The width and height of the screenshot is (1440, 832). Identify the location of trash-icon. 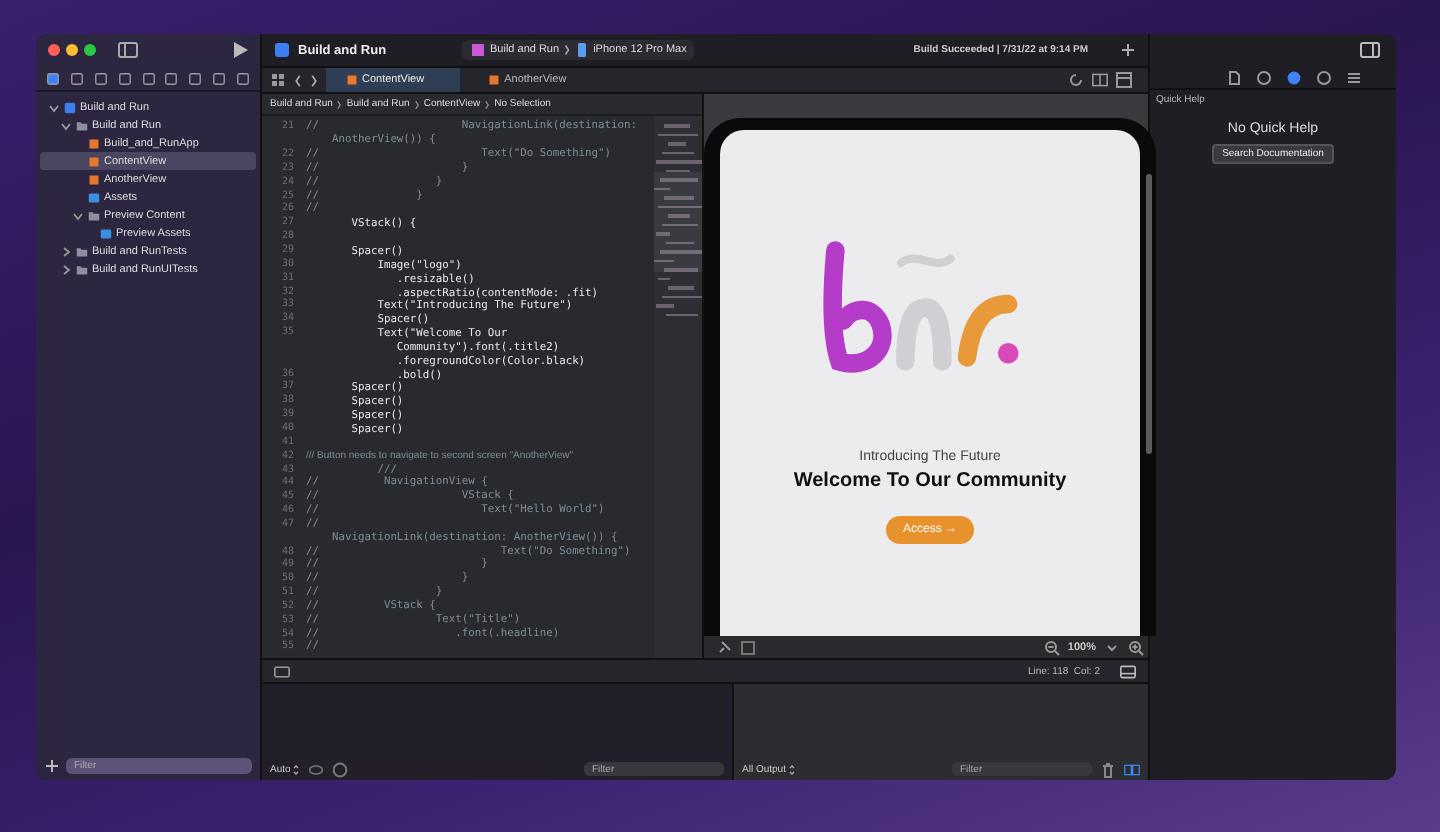
(1108, 769).